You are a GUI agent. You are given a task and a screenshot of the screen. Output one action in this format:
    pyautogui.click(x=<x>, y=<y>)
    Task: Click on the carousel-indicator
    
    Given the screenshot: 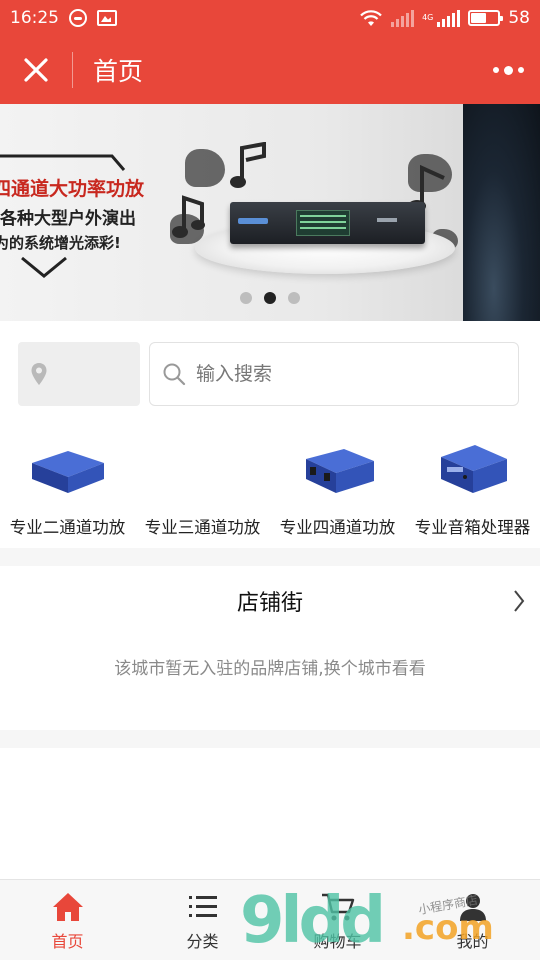 What is the action you would take?
    pyautogui.click(x=270, y=298)
    